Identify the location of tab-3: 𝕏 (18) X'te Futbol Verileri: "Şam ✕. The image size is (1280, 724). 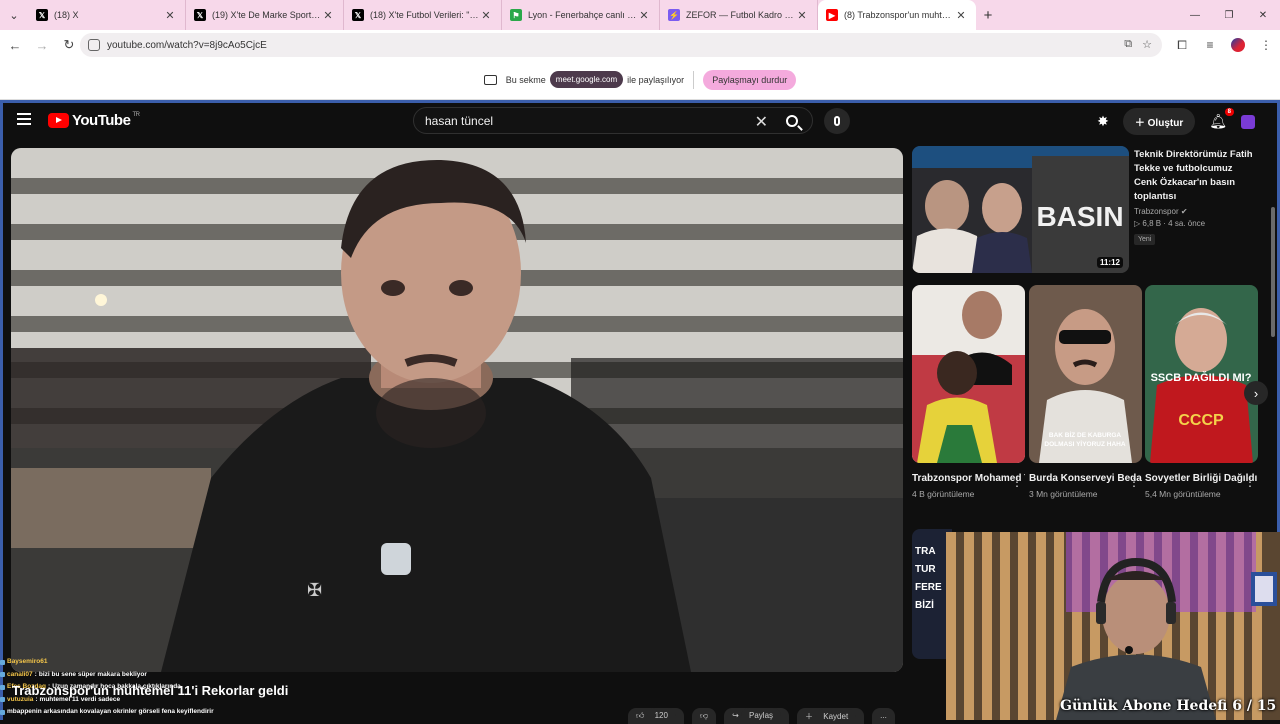
(423, 15).